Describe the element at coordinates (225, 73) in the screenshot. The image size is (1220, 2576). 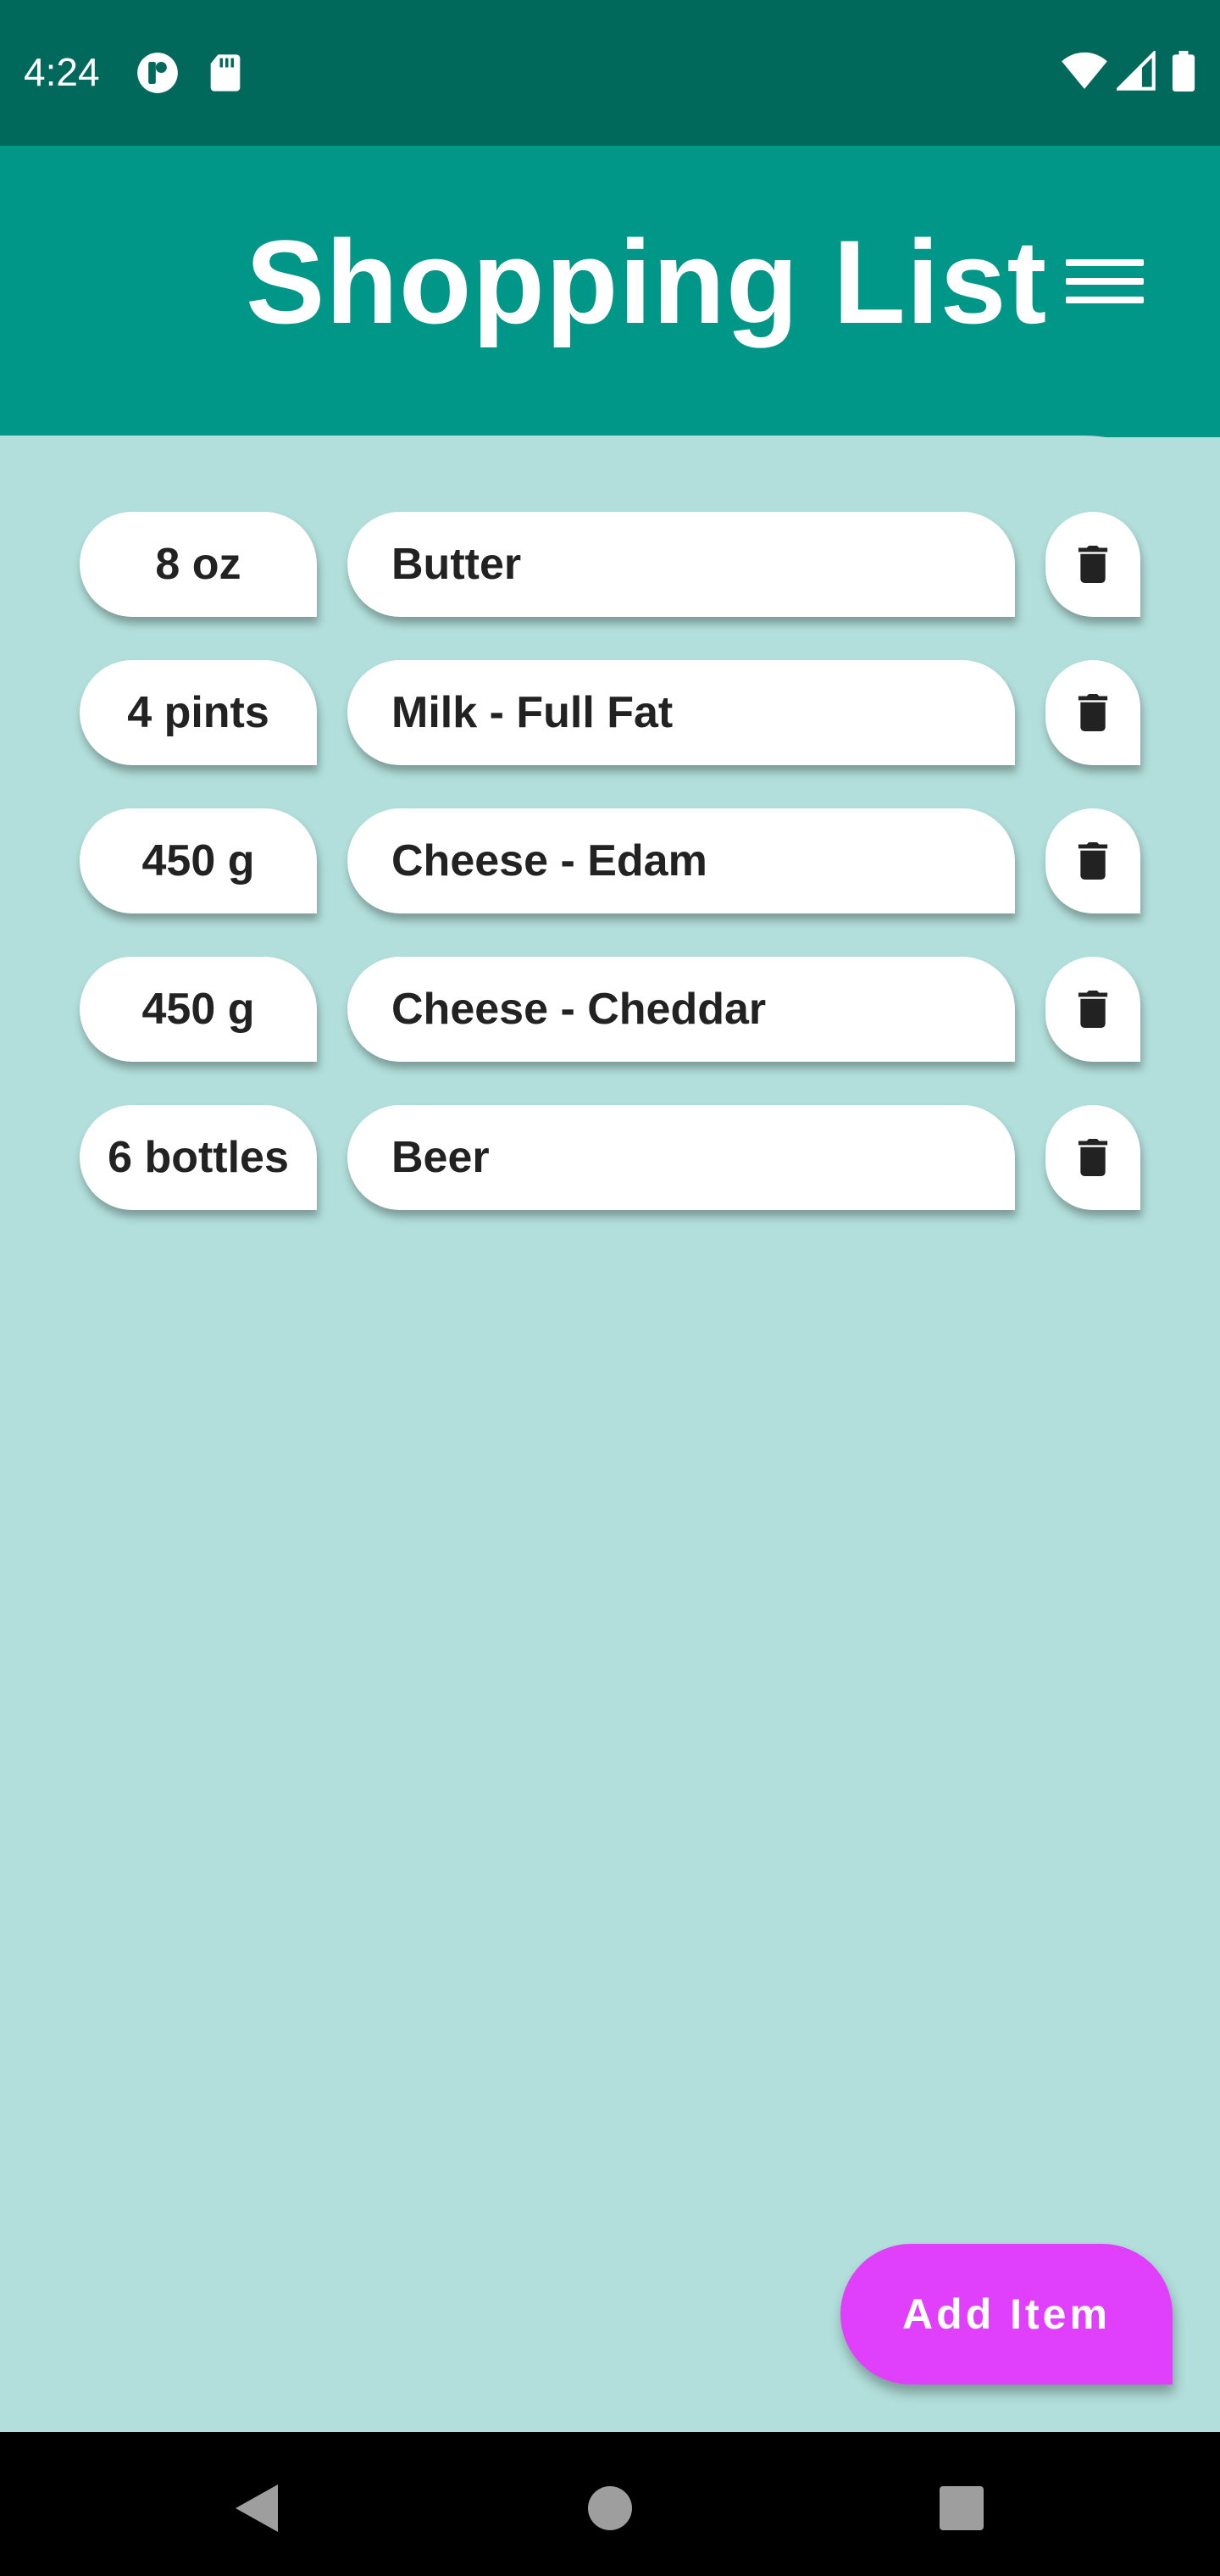
I see `sd-card-icon` at that location.